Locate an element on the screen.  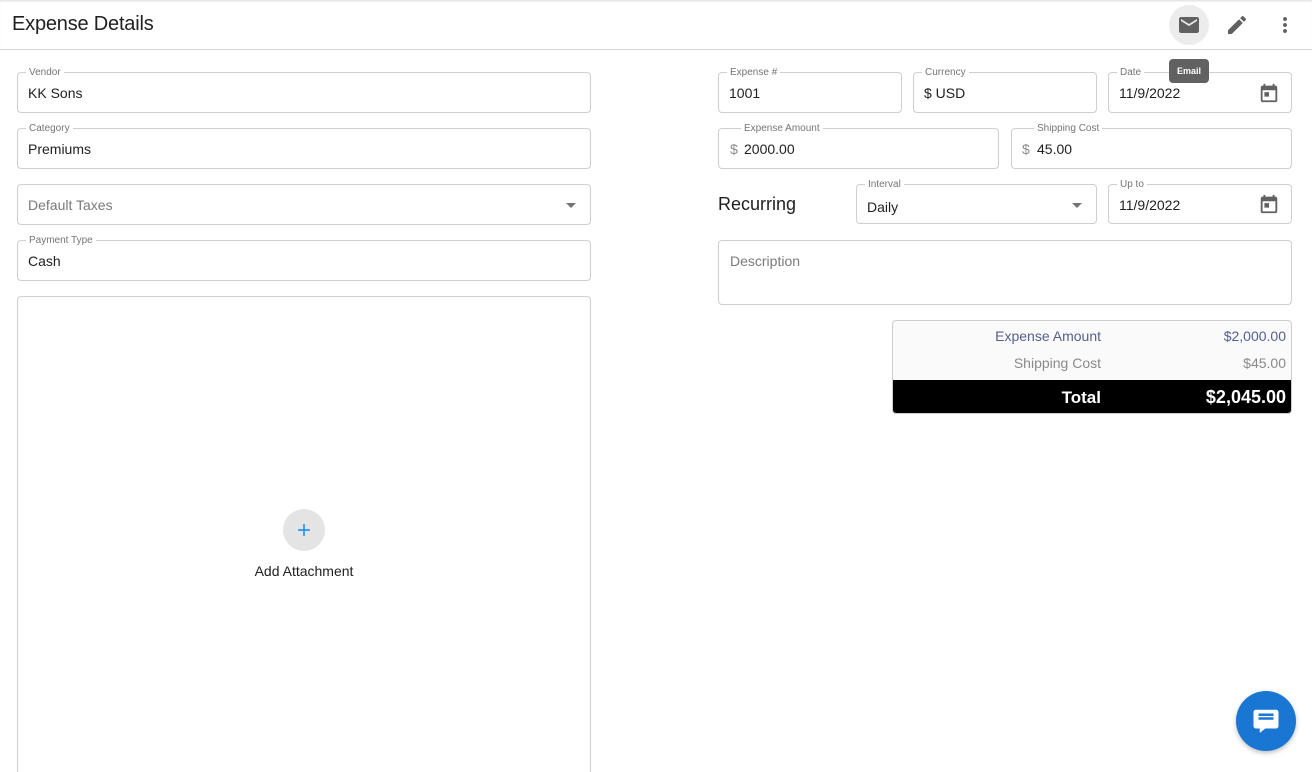
total-label: Total is located at coordinates (1081, 397).